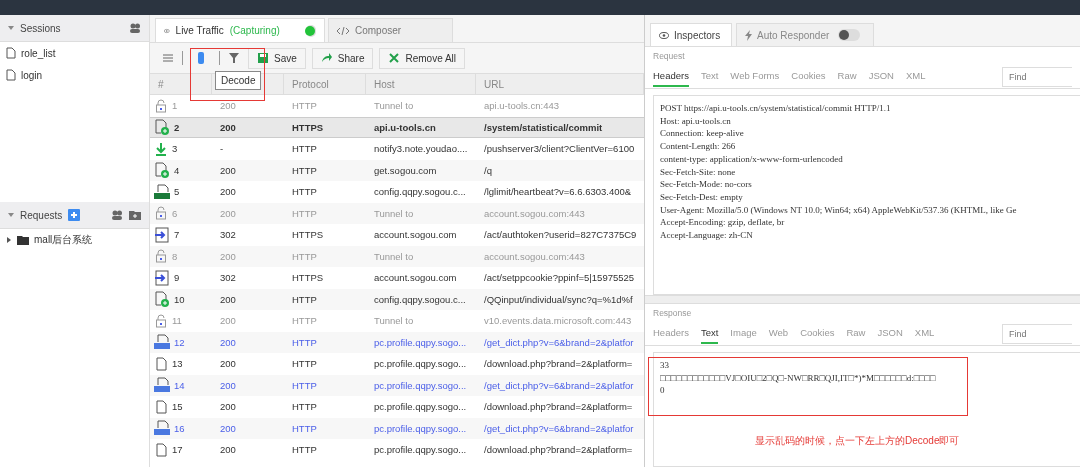  Describe the element at coordinates (135, 28) in the screenshot. I see `users-icon` at that location.